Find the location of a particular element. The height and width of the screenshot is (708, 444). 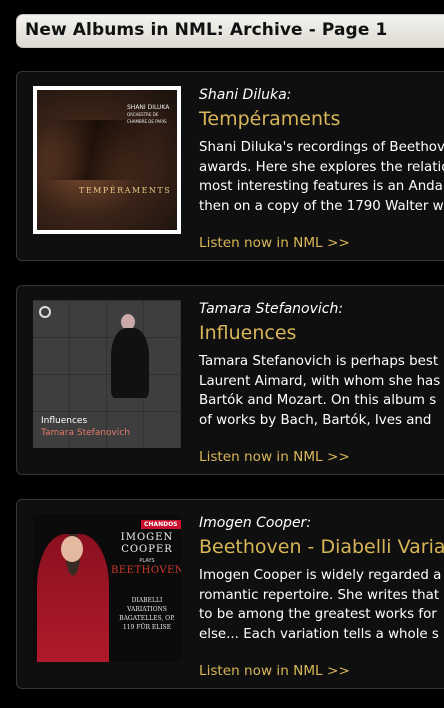

album-cover: Influences Tamara Stefanovich is located at coordinates (107, 374).